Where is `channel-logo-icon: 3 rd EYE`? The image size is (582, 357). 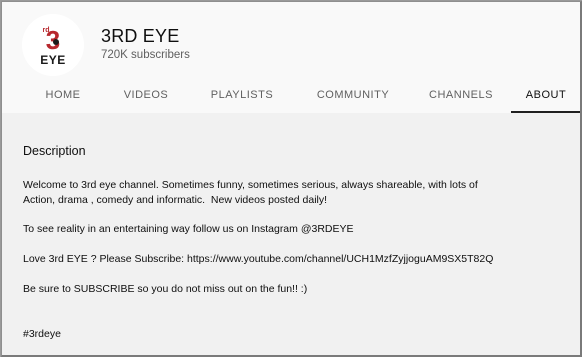
channel-logo-icon: 3 rd EYE is located at coordinates (53, 45).